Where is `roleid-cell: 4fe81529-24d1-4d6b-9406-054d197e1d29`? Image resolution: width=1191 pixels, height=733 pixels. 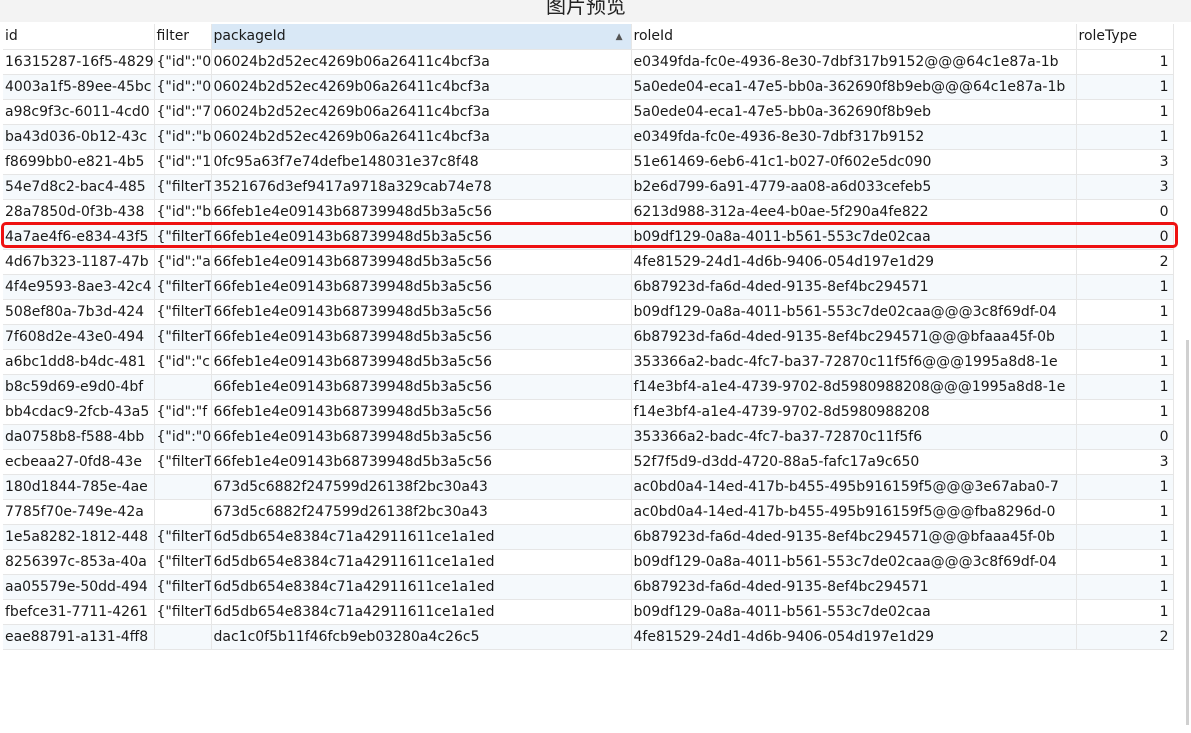
roleid-cell: 4fe81529-24d1-4d6b-9406-054d197e1d29 is located at coordinates (854, 637).